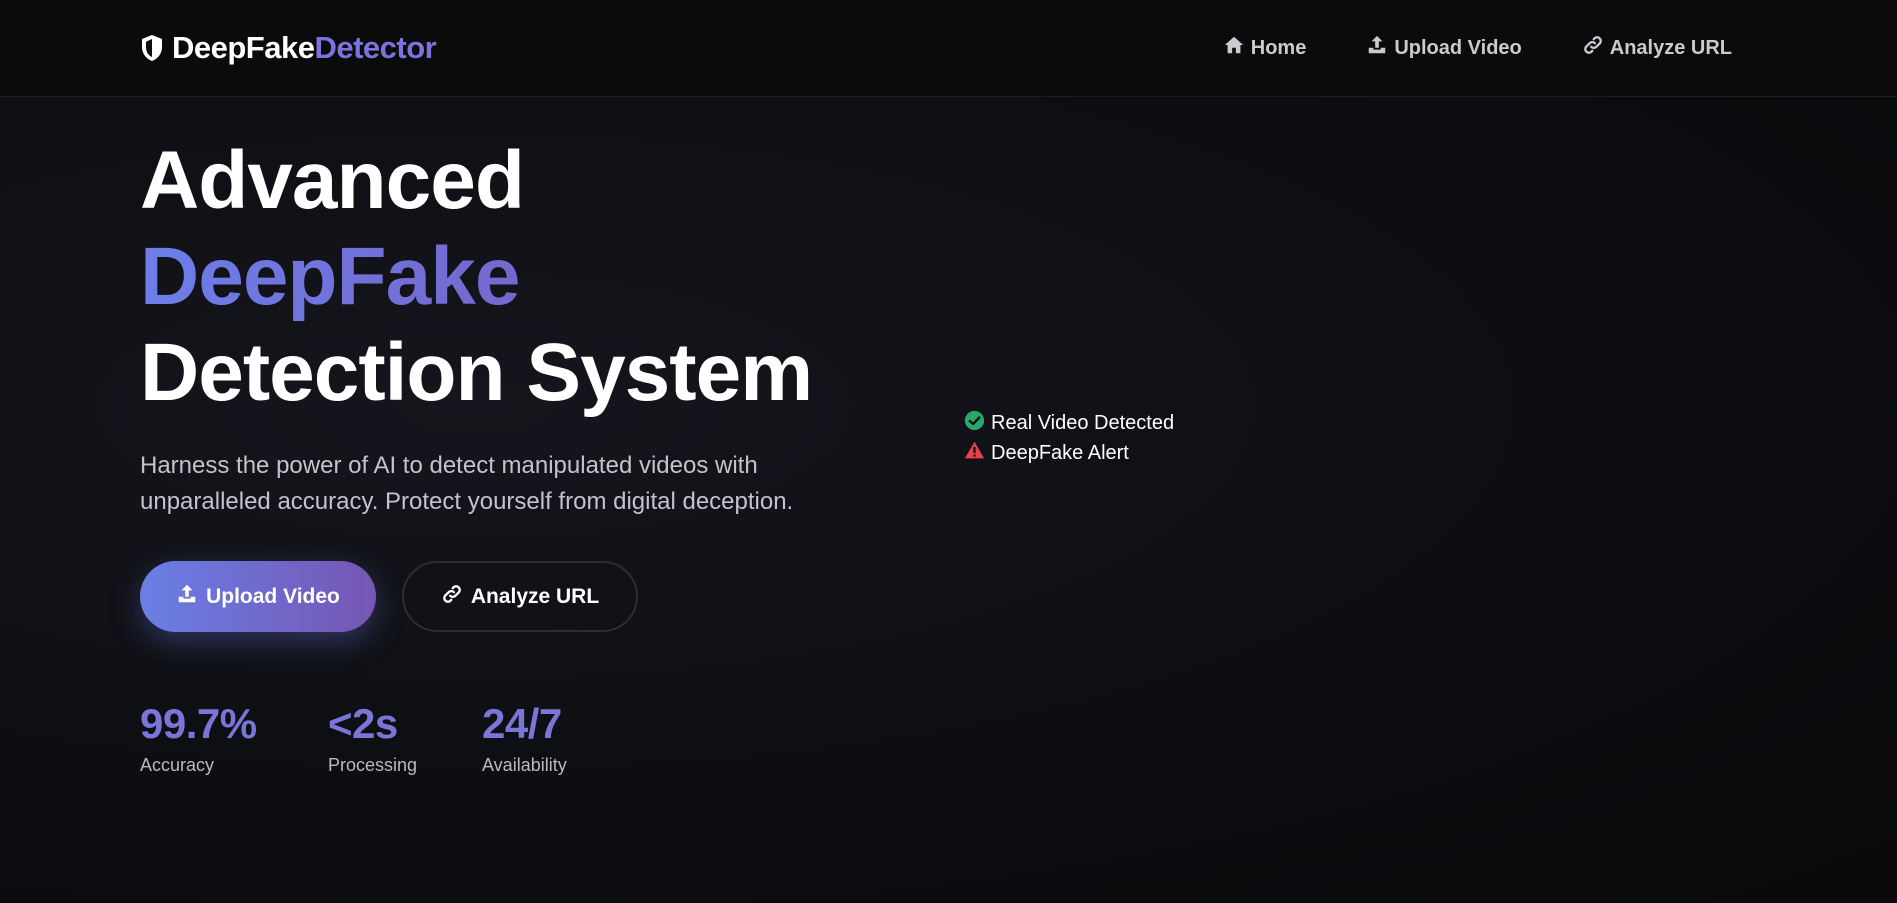 The width and height of the screenshot is (1897, 903). I want to click on main-nav: Home Upload Video Analyze URL, so click(1477, 48).